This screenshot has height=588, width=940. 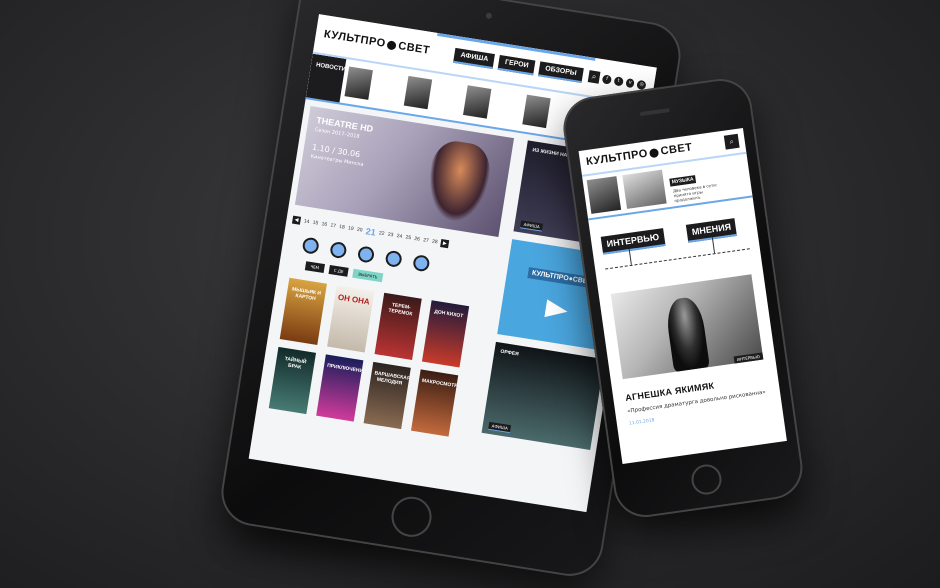 I want to click on poster-card: ПРИКЛЮЧЕНИЯ, so click(x=340, y=388).